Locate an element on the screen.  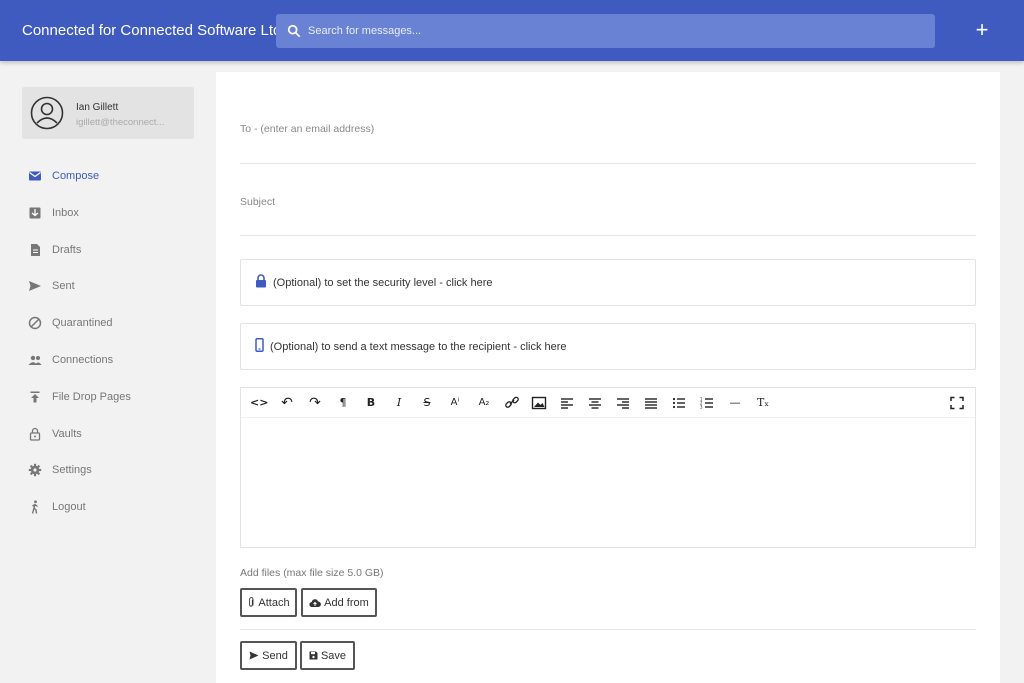
attach-label: Attach is located at coordinates (274, 602).